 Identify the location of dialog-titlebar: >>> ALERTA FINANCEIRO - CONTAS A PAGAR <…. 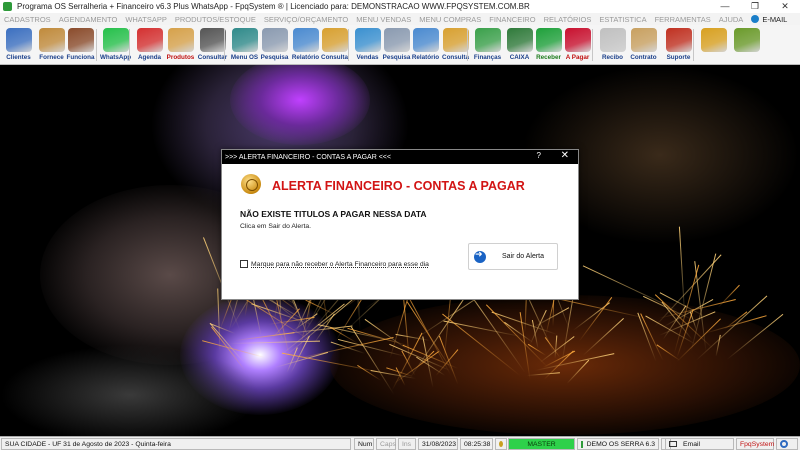
(400, 157).